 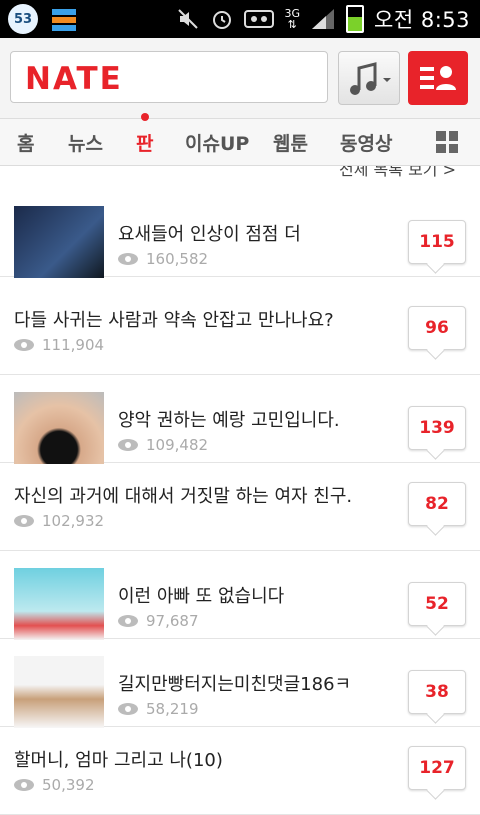 I want to click on mute-icon, so click(x=188, y=19).